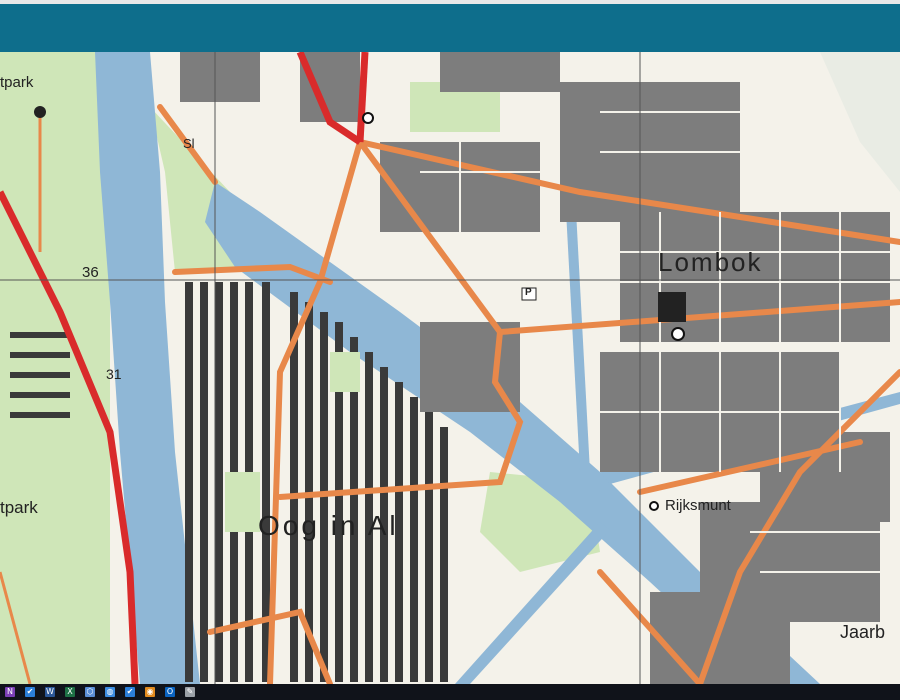 The height and width of the screenshot is (700, 900). I want to click on map-label-oog-in-al: Oog in Al, so click(328, 525).